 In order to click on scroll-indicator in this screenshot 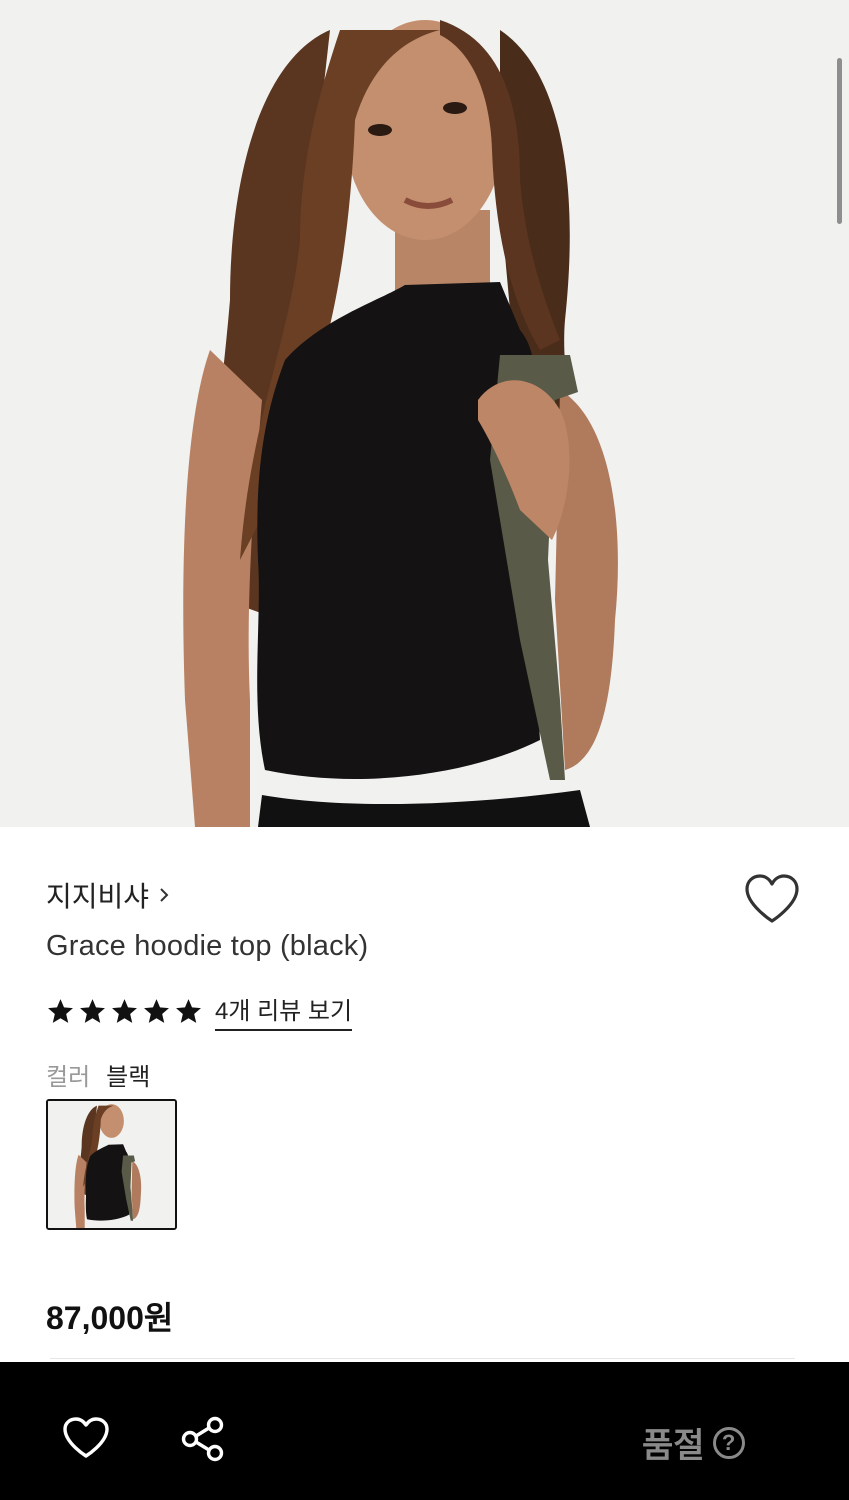, I will do `click(839, 141)`.